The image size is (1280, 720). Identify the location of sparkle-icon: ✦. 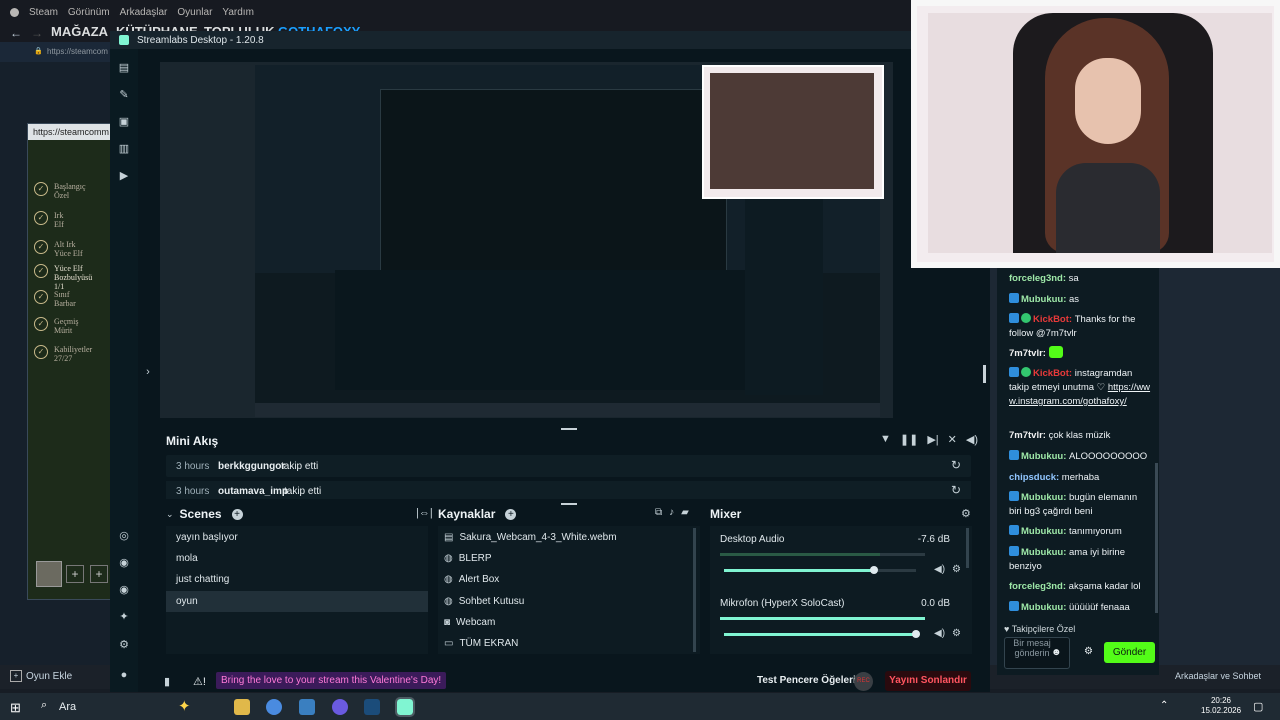
(124, 617).